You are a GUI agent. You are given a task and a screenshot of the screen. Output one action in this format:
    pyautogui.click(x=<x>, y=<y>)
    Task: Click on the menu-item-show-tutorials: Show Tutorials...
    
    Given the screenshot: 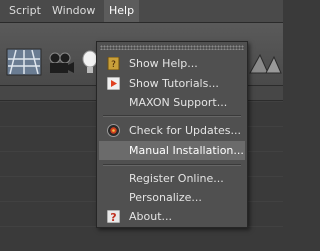 What is the action you would take?
    pyautogui.click(x=172, y=83)
    